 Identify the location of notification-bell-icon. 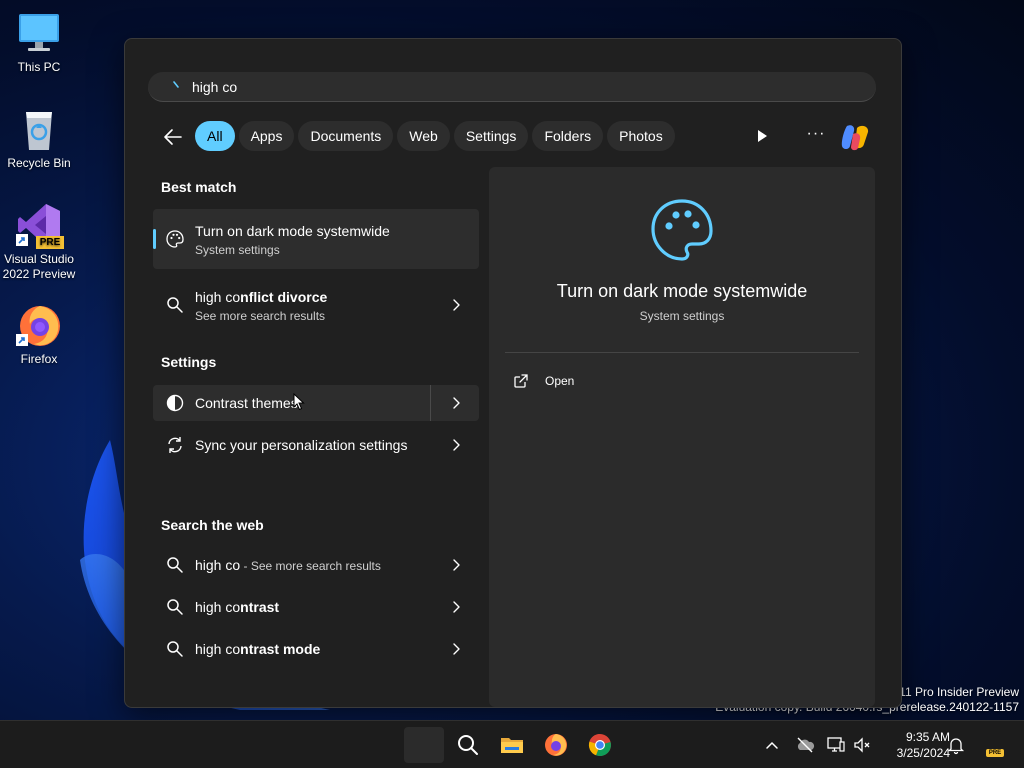
(956, 745).